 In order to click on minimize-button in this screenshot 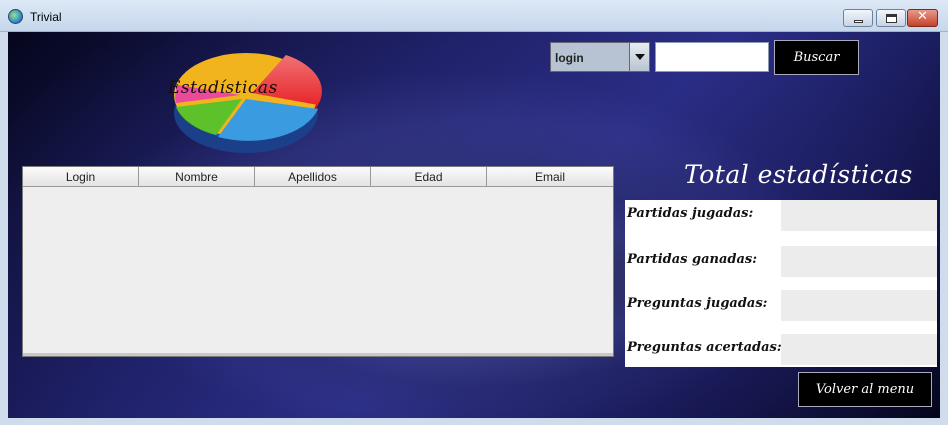, I will do `click(858, 18)`.